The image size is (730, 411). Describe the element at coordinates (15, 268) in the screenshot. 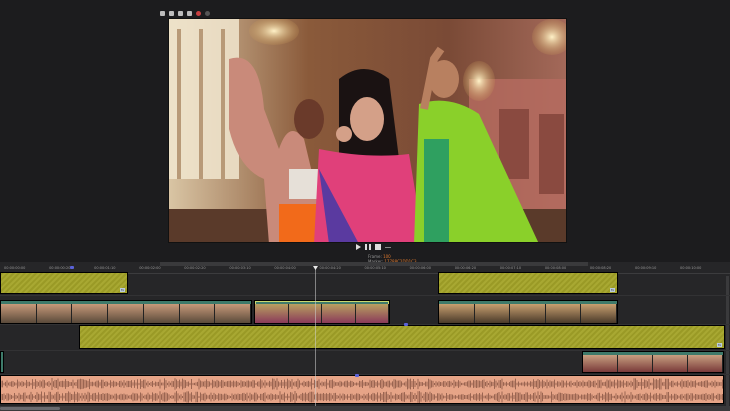

I see `ruler-tick-label: 00:00:00:00` at that location.